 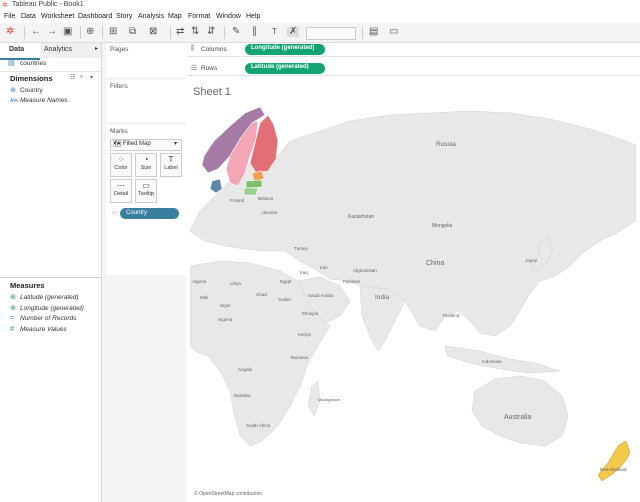 What do you see at coordinates (212, 92) in the screenshot?
I see `sheet-title: Sheet 1` at bounding box center [212, 92].